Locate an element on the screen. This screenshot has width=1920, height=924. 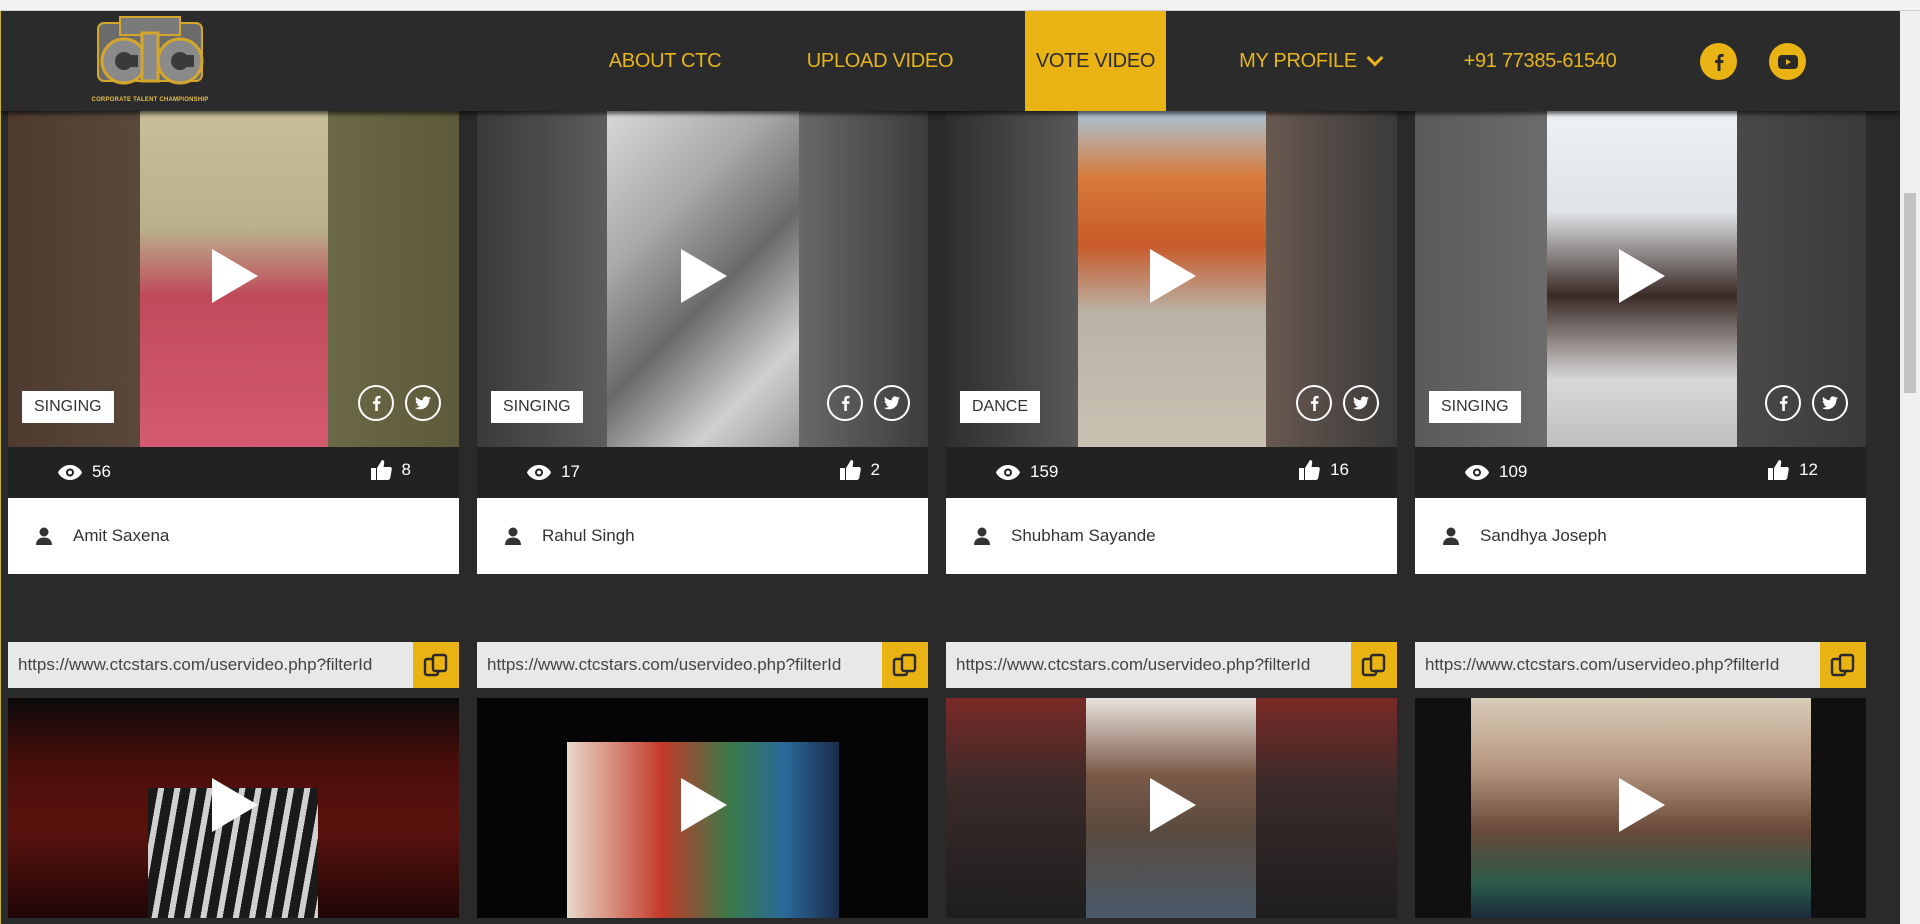
nav-phone-number: +91 77385-61540 is located at coordinates (1540, 61).